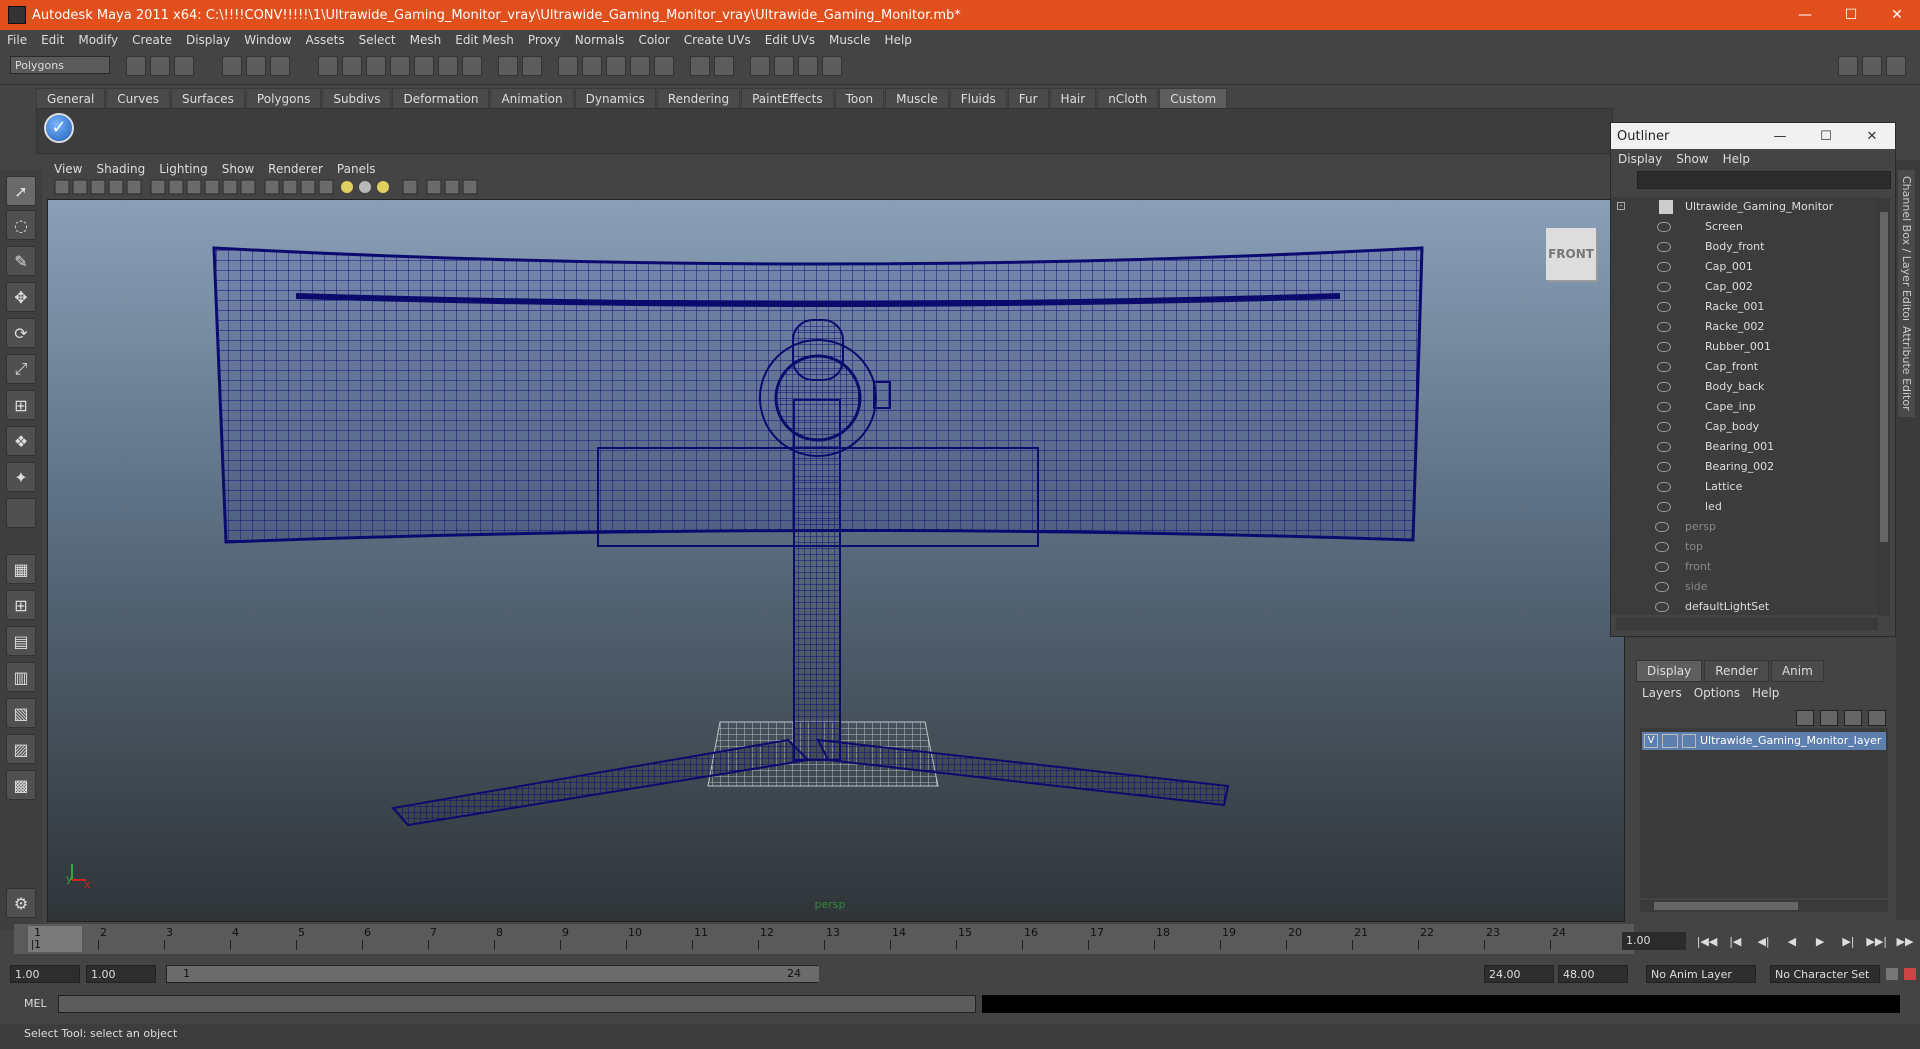 This screenshot has height=1049, width=1920. Describe the element at coordinates (698, 98) in the screenshot. I see `shelf-tab-rendering: Rendering` at that location.